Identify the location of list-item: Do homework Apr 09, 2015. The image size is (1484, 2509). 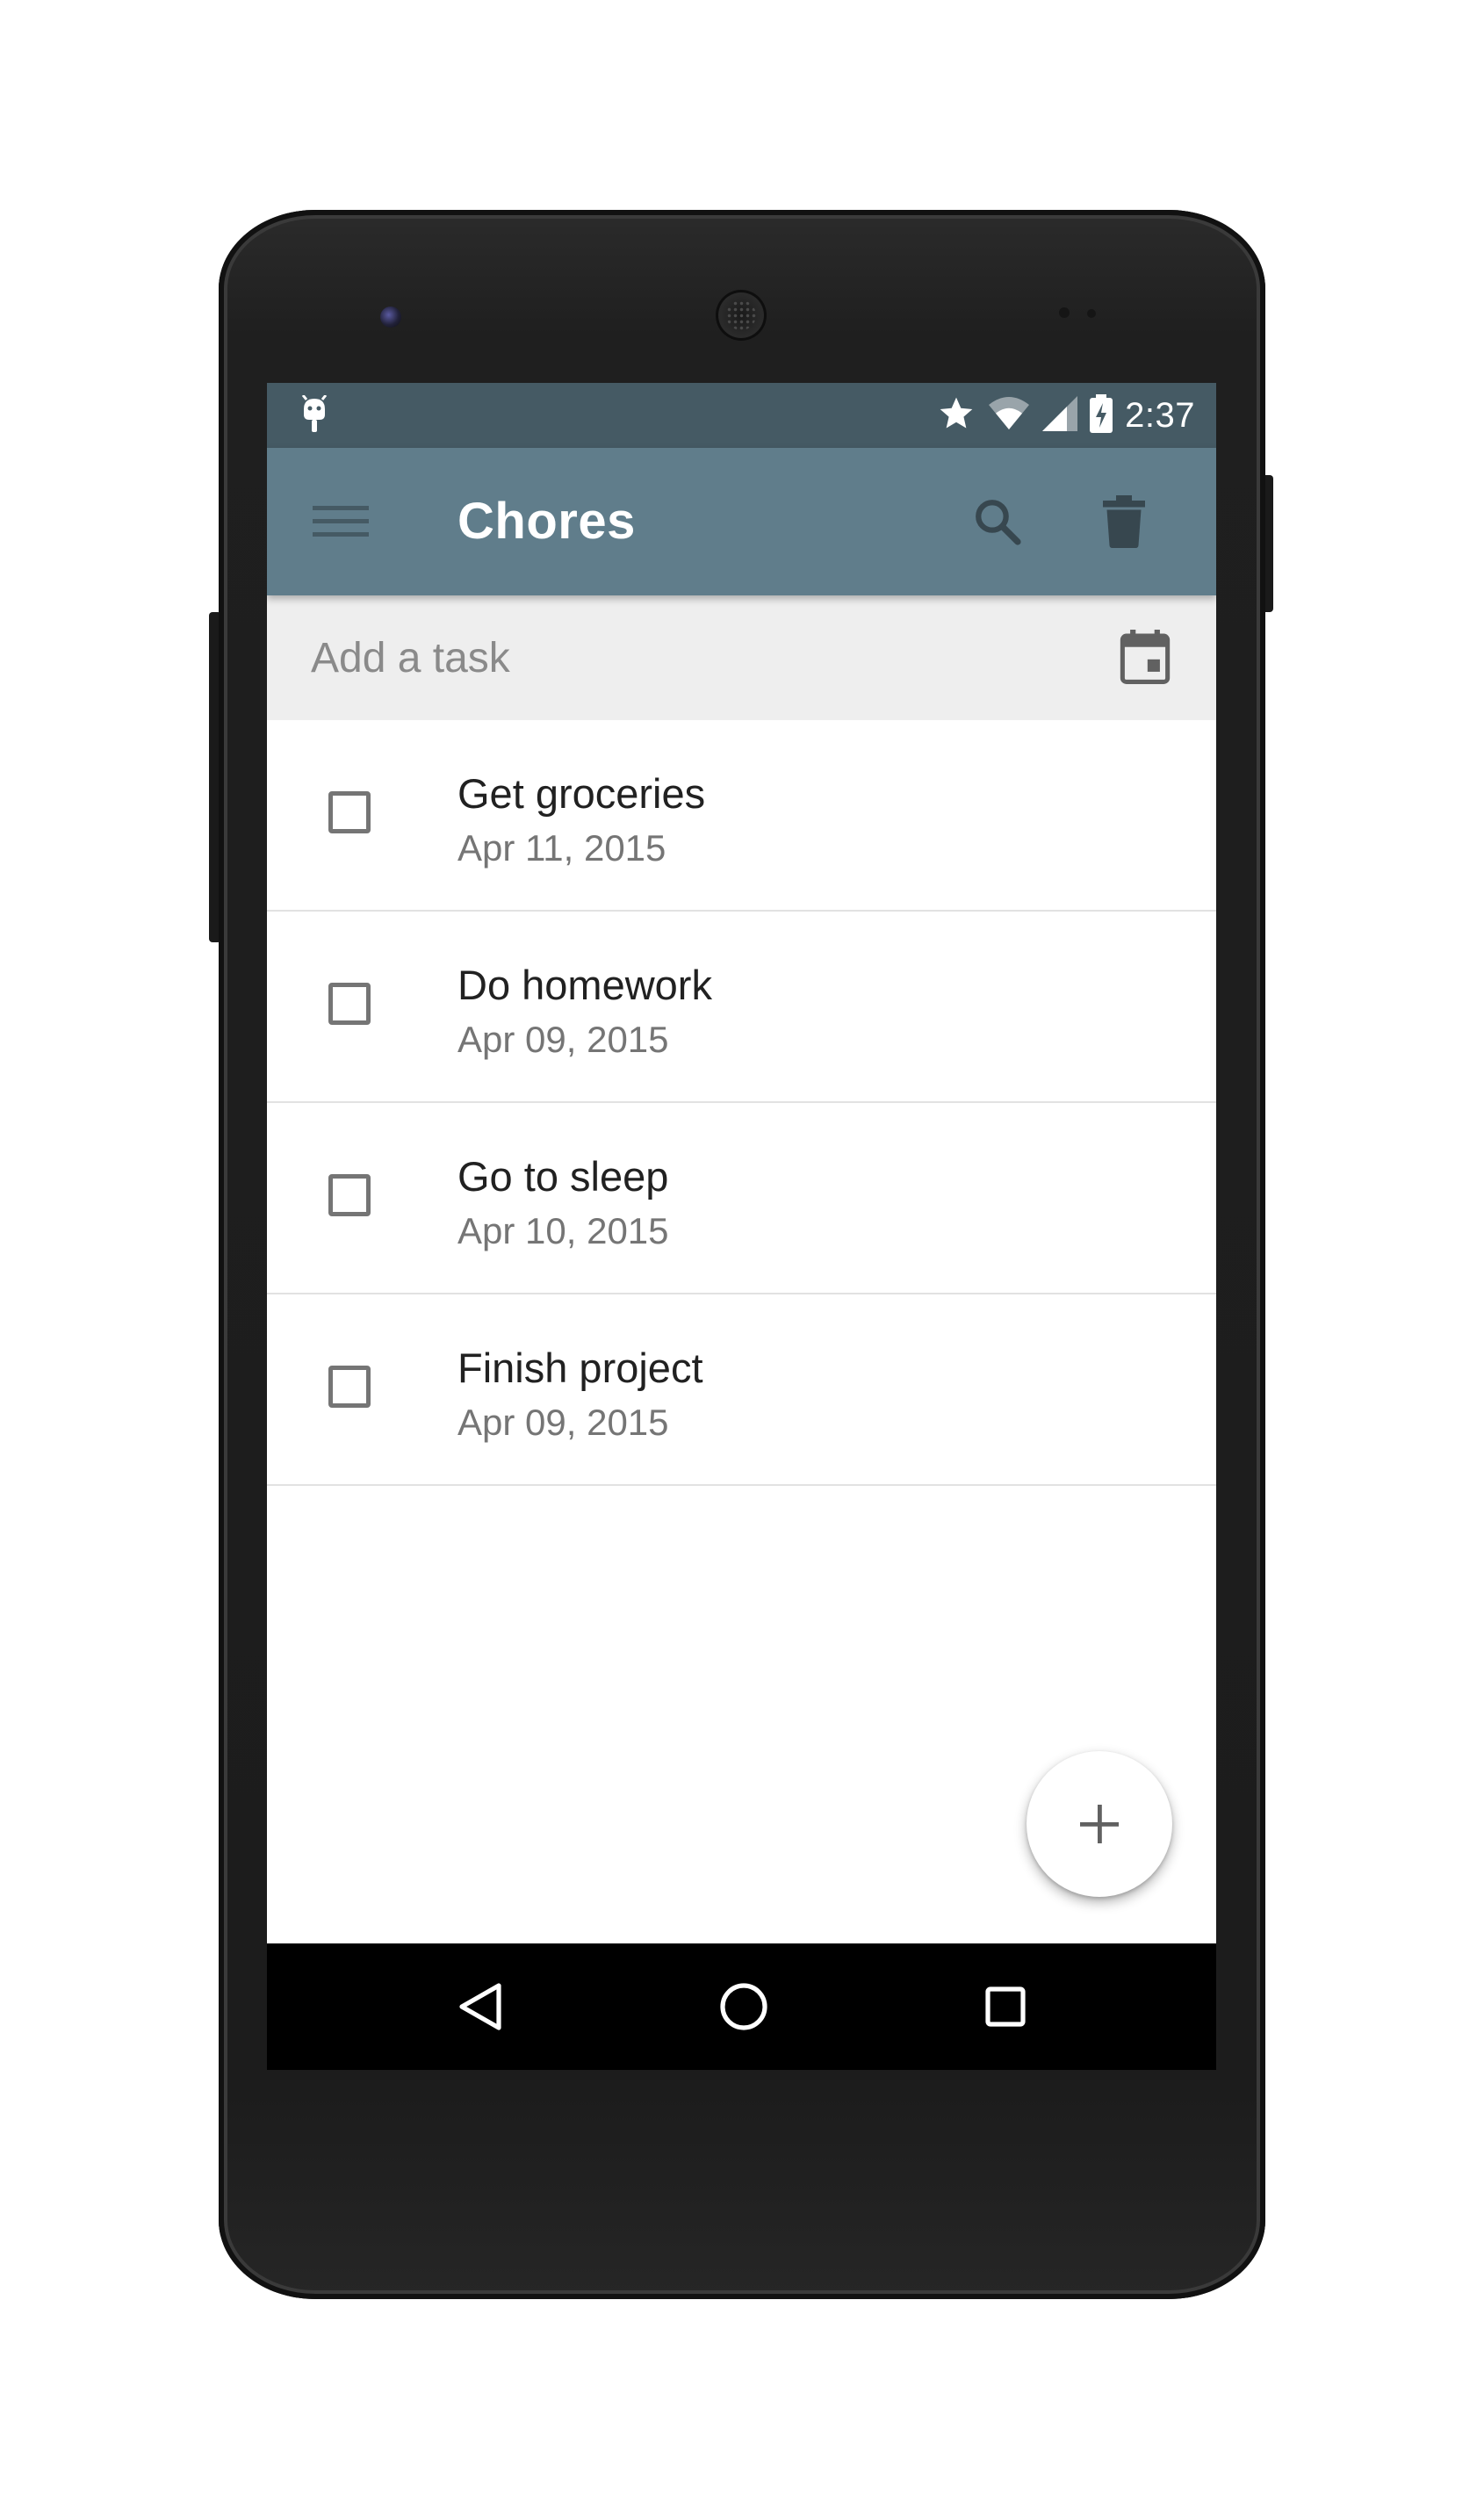
(741, 1007).